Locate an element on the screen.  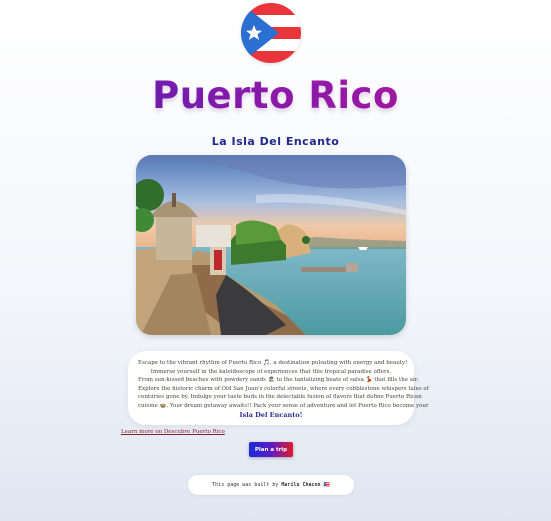
learn-more-link: Learn more on Descubre Puerto Rico is located at coordinates (173, 432).